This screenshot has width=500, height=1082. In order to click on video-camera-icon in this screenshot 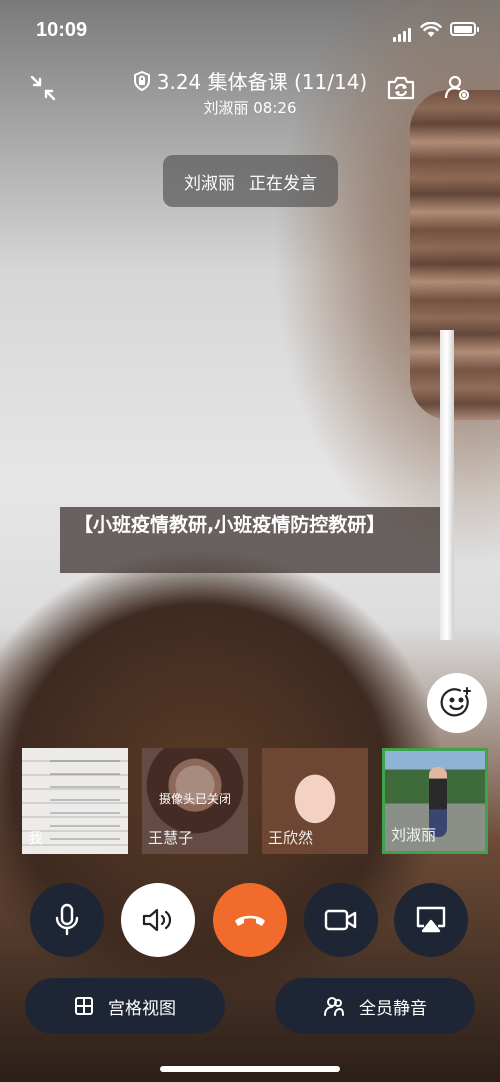, I will do `click(340, 920)`.